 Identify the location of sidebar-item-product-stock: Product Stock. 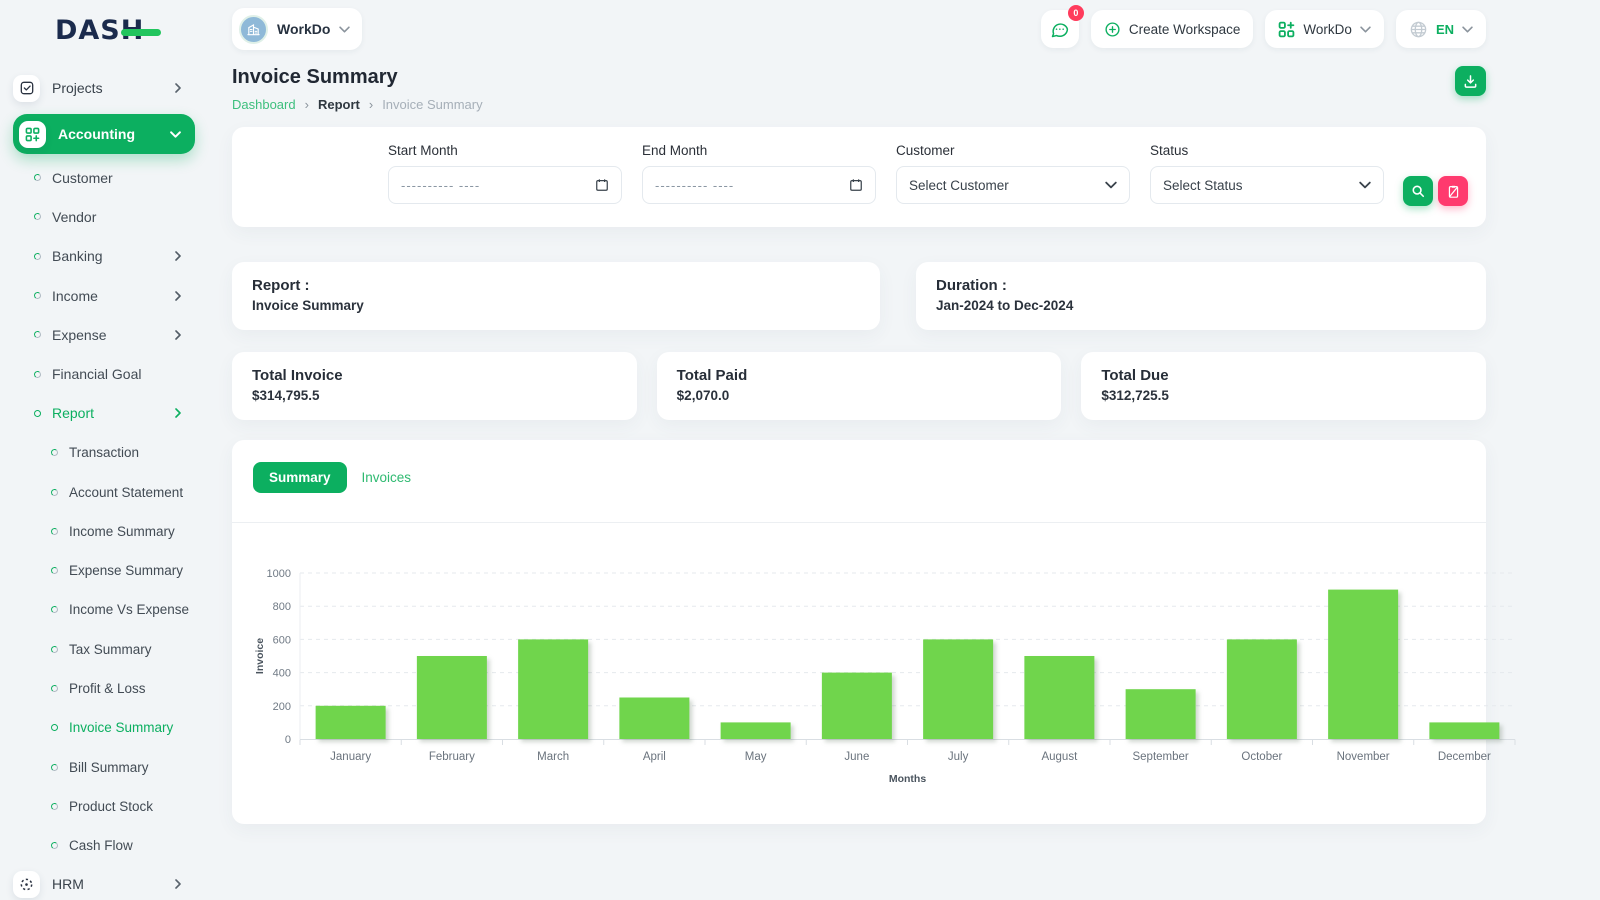
(104, 806).